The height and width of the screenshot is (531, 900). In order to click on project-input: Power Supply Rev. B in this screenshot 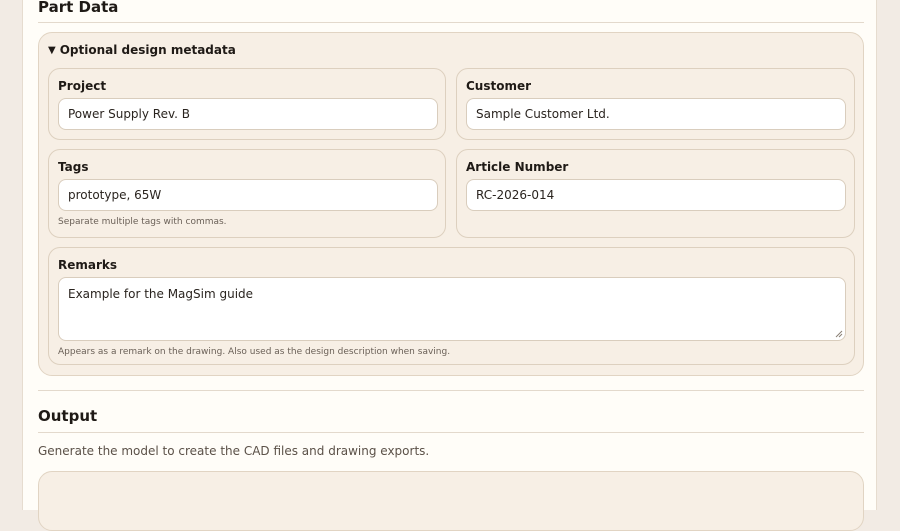, I will do `click(248, 114)`.